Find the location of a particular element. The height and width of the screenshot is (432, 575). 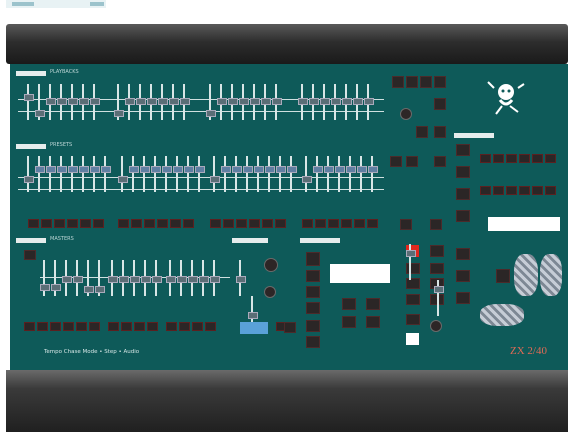

chase-tap-button is located at coordinates (254, 328).